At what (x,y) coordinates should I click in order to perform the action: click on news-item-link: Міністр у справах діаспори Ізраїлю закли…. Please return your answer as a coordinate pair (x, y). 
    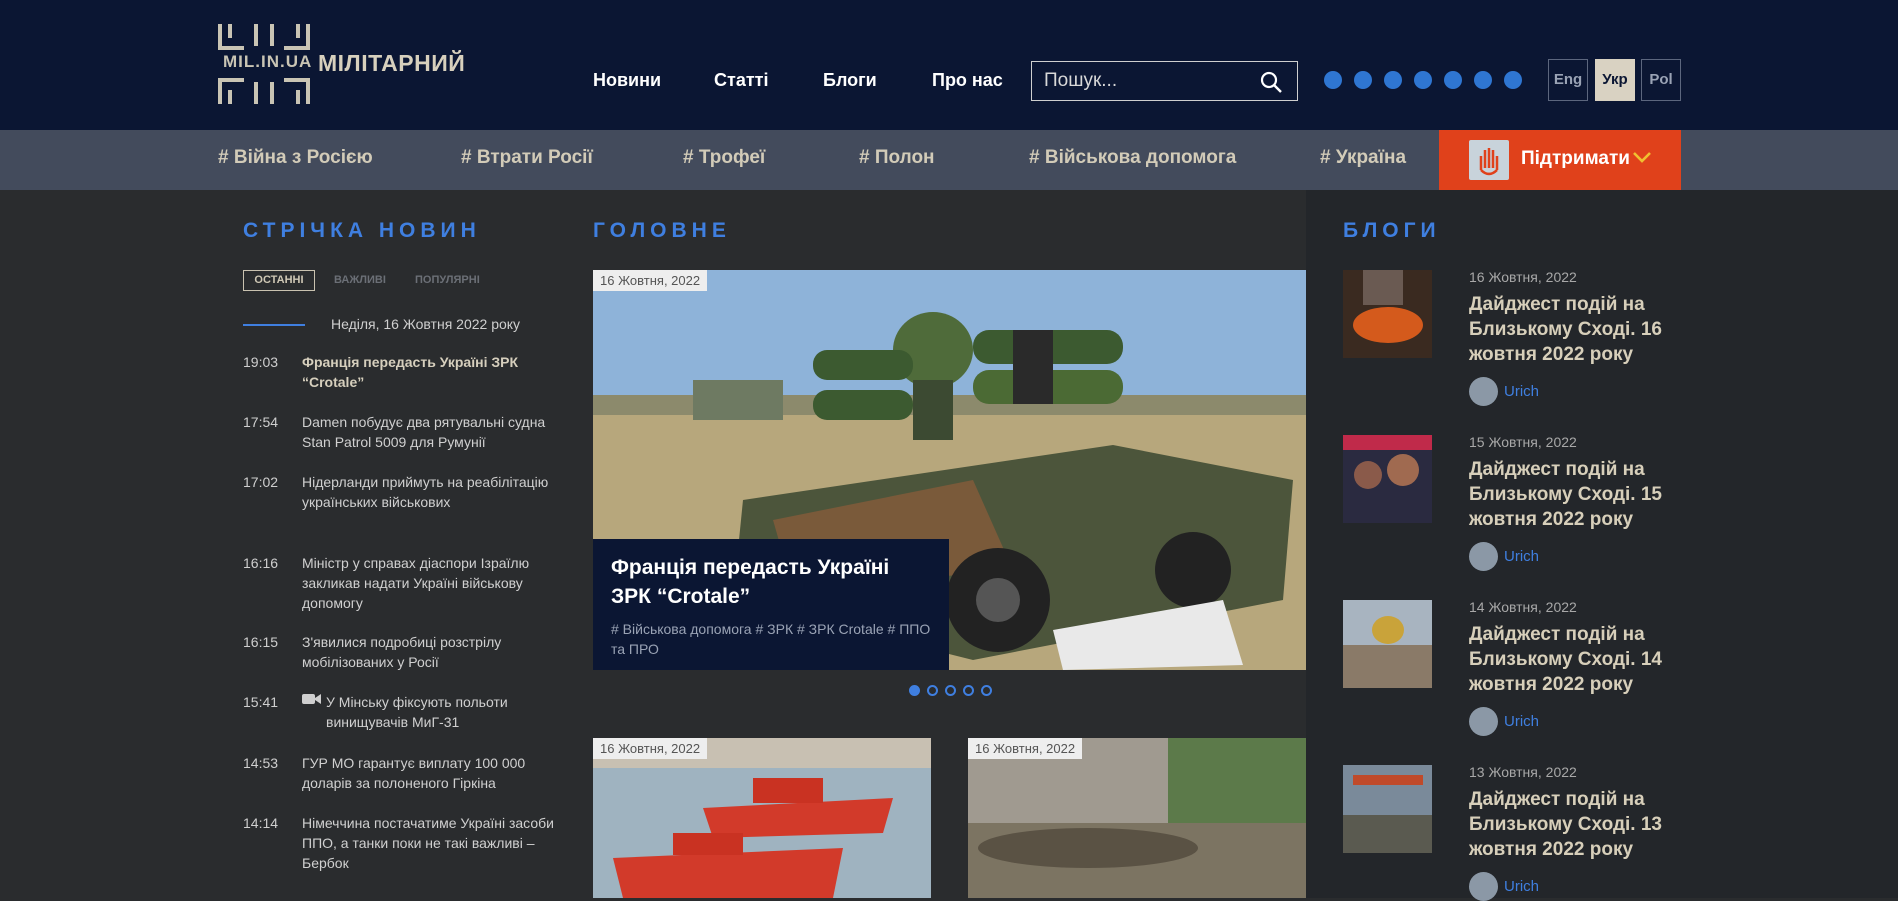
    Looking at the image, I should click on (429, 583).